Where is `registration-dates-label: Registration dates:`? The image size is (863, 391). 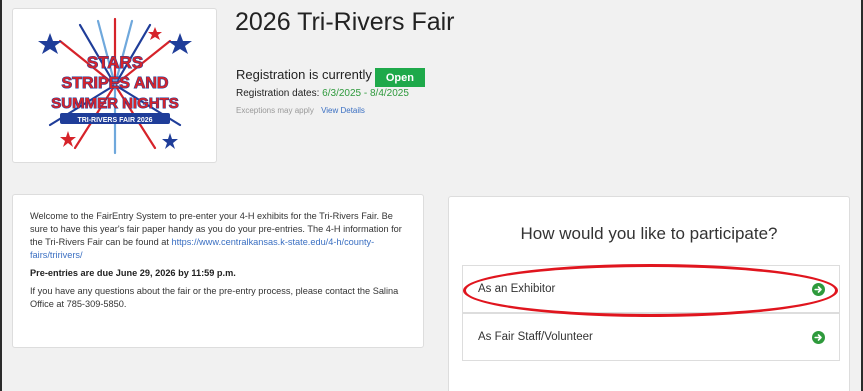 registration-dates-label: Registration dates: is located at coordinates (278, 93).